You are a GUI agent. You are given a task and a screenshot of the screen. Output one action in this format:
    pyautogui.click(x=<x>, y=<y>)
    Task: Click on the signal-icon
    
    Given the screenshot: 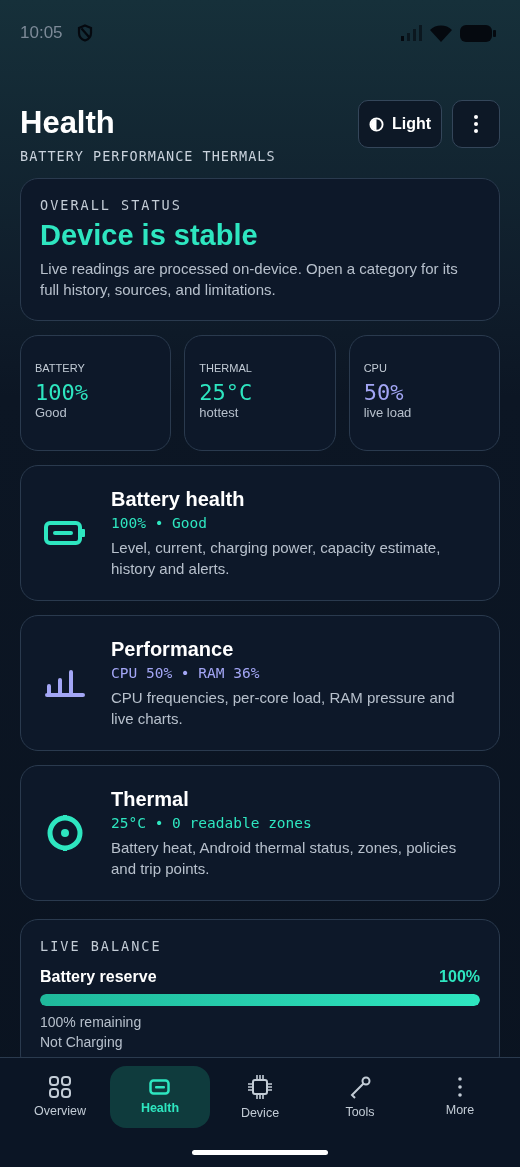 What is the action you would take?
    pyautogui.click(x=411, y=33)
    